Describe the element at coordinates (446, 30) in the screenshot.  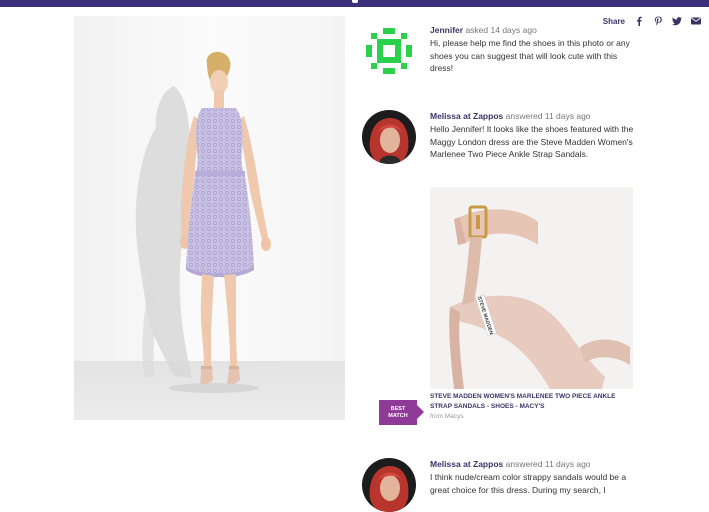
I see `author-name: Jennifer` at that location.